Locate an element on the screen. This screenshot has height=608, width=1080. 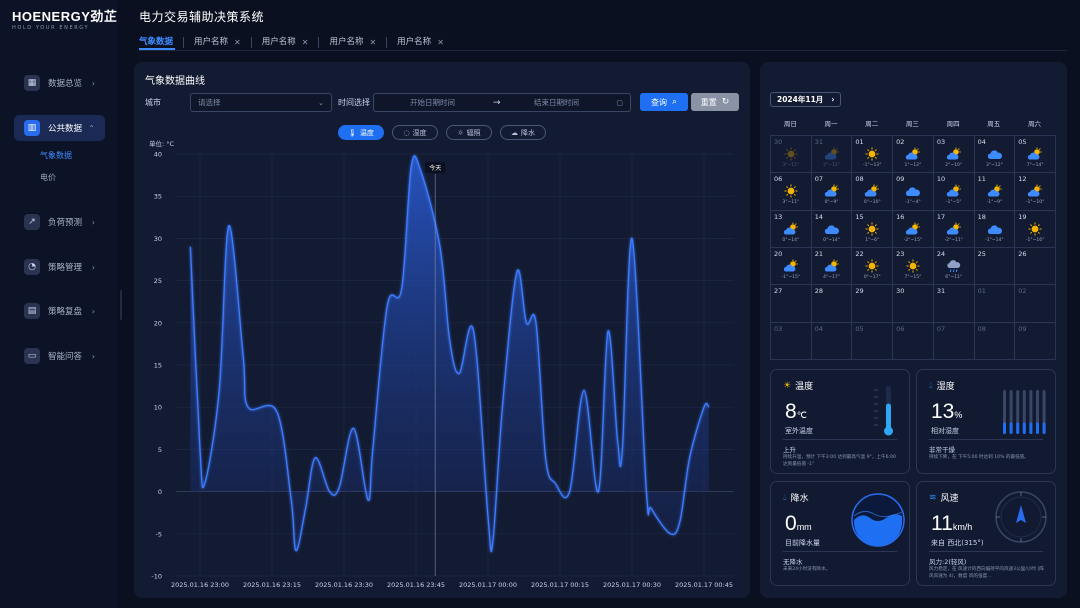
calendar-day-cell: 03 is located at coordinates (791, 341).